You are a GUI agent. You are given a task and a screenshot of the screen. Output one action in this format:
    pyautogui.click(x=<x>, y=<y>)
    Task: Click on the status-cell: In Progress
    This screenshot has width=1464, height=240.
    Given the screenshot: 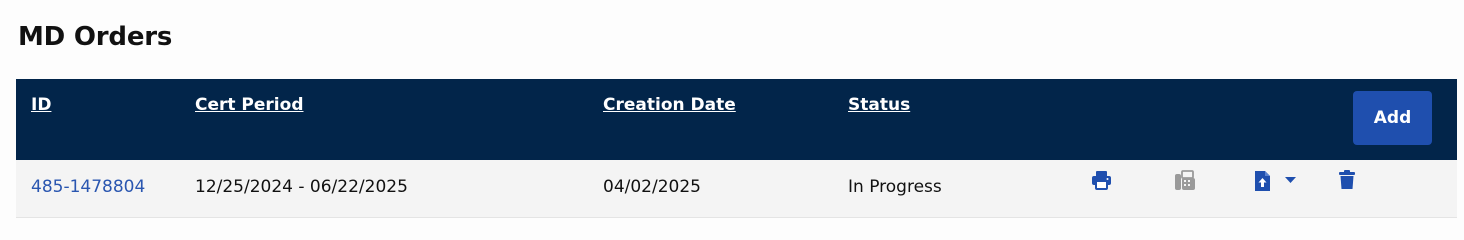 What is the action you would take?
    pyautogui.click(x=895, y=187)
    